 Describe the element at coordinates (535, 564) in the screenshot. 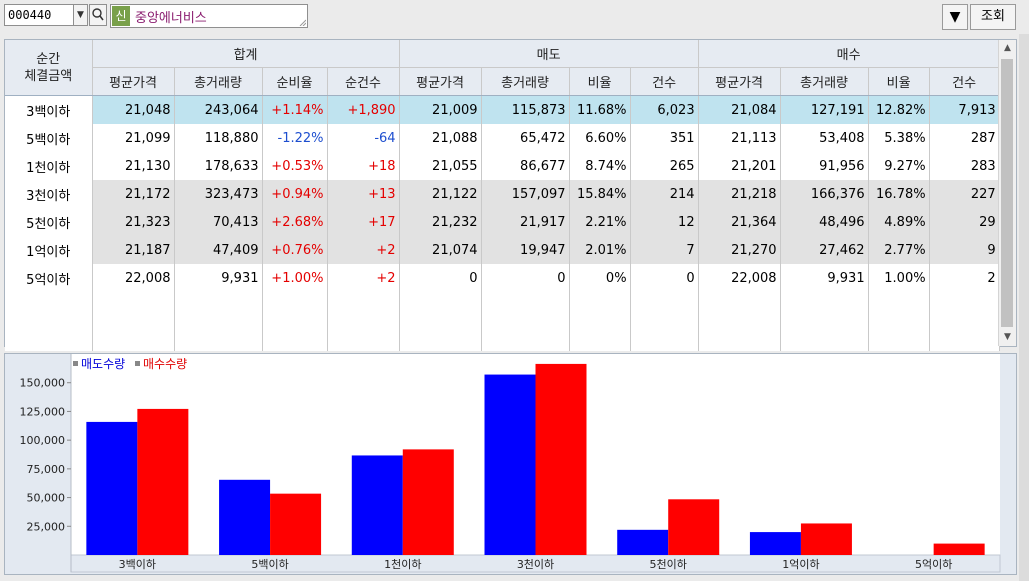

I see `x-tick-label: 3천이하` at that location.